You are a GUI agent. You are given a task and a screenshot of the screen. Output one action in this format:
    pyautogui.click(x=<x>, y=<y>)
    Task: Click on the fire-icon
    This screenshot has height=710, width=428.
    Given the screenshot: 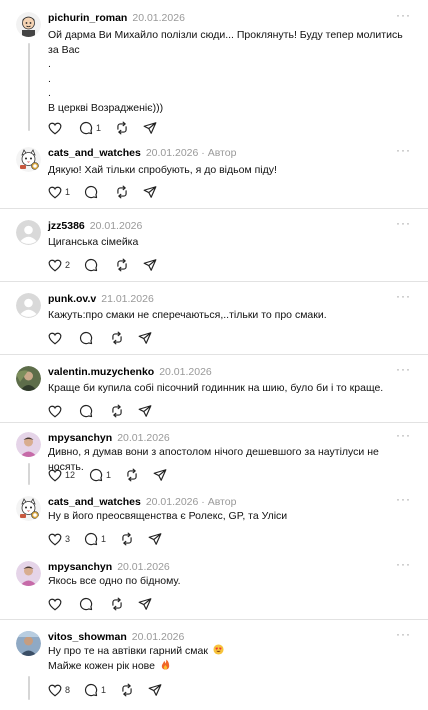 What is the action you would take?
    pyautogui.click(x=165, y=664)
    